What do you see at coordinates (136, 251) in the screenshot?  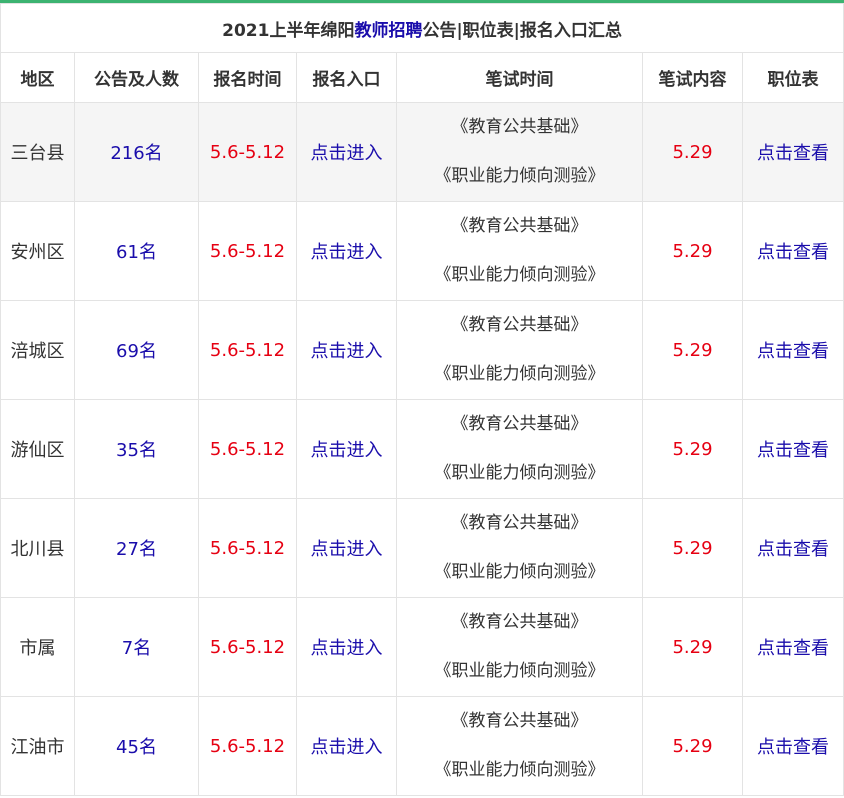 I see `count-link: 61名` at bounding box center [136, 251].